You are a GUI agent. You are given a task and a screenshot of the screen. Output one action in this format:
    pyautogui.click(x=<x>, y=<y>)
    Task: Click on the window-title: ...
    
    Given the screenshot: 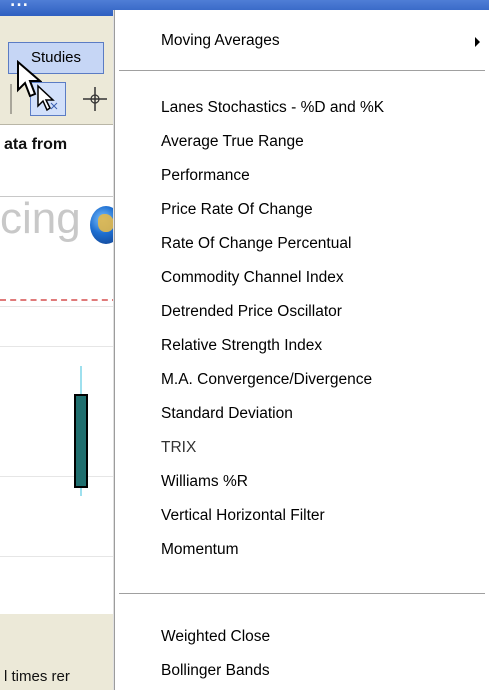 What is the action you would take?
    pyautogui.click(x=19, y=5)
    